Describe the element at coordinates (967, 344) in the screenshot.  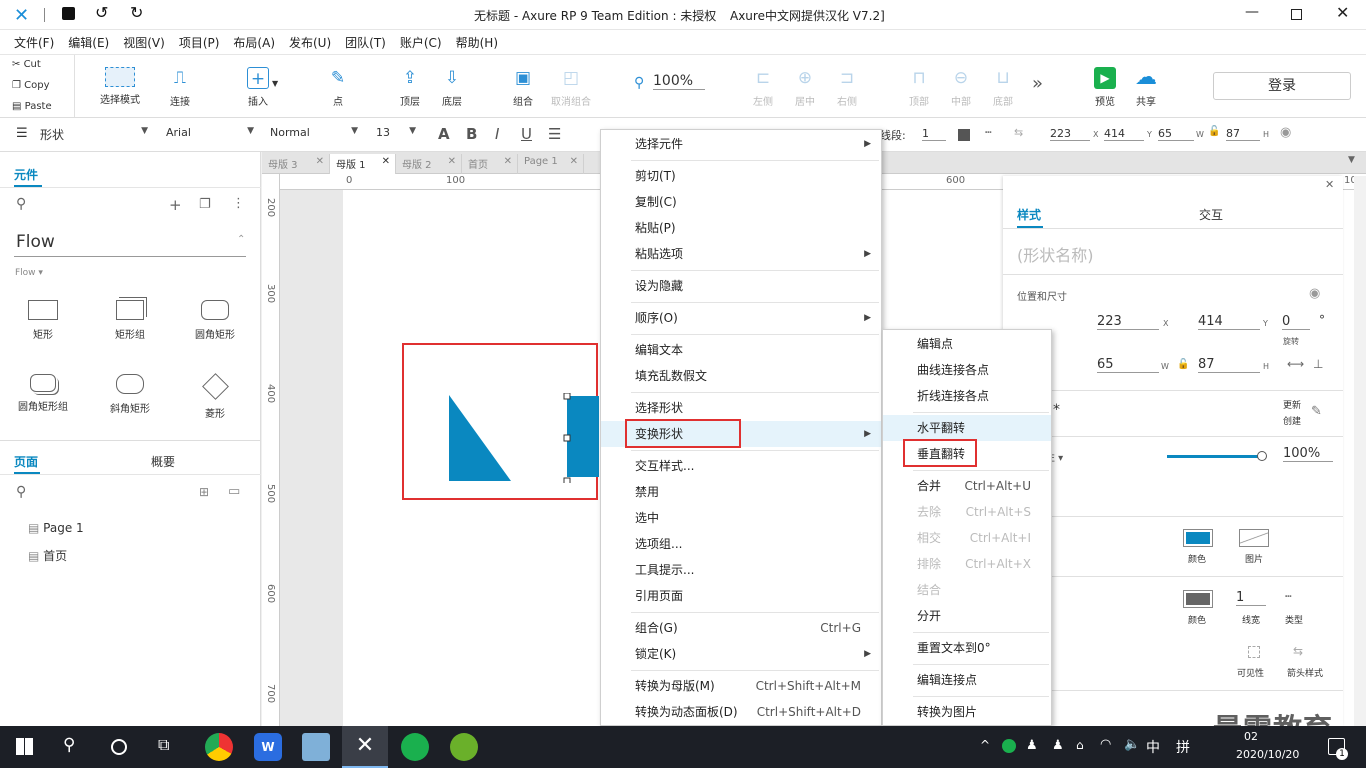
I see `sub-item: 编辑点` at that location.